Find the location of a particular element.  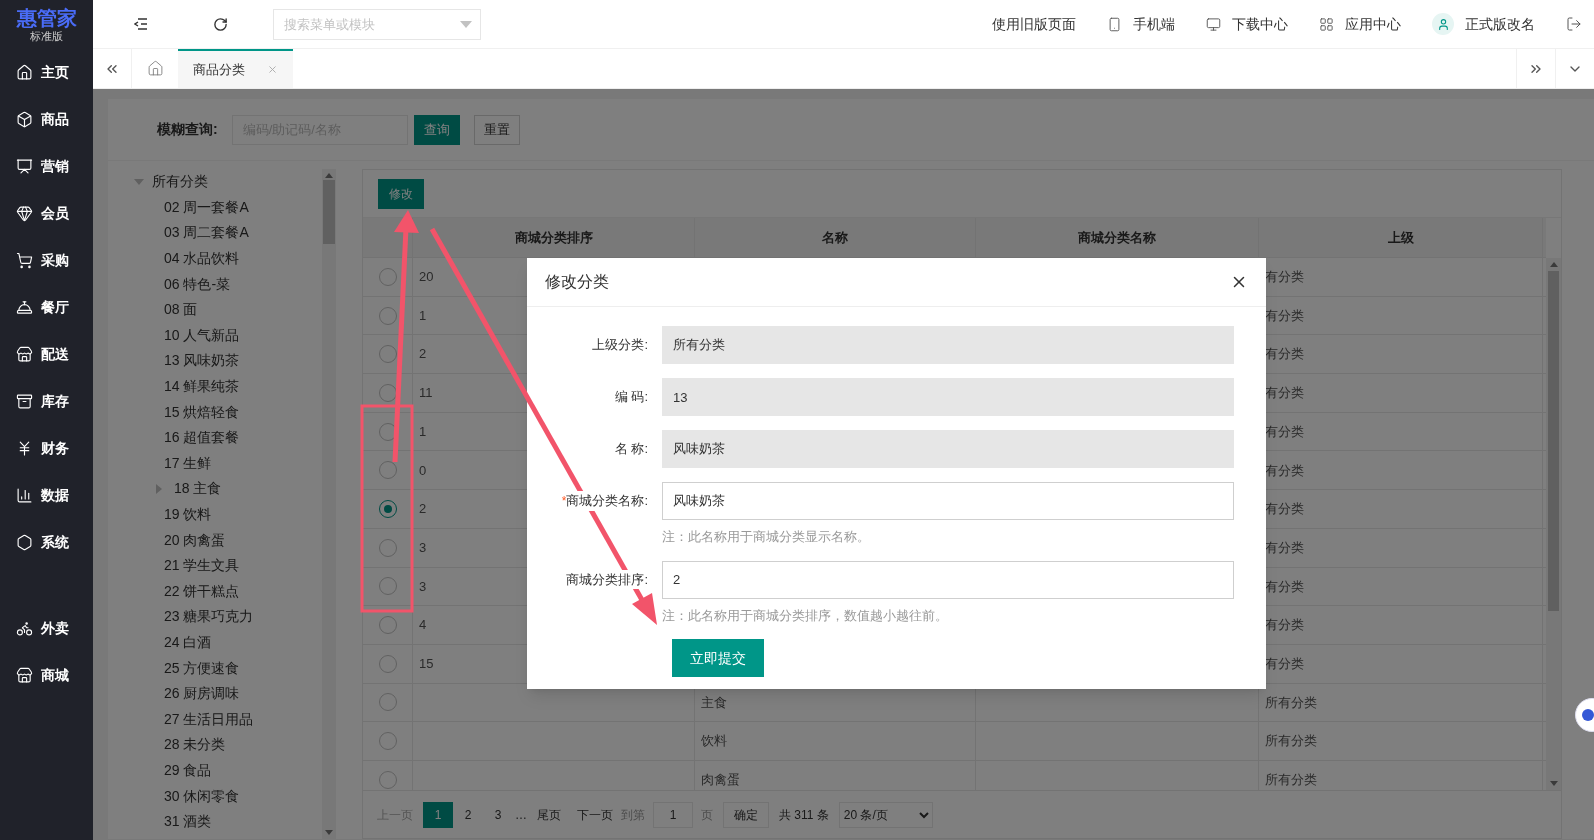

sidebar-item: 系统 is located at coordinates (55, 542).